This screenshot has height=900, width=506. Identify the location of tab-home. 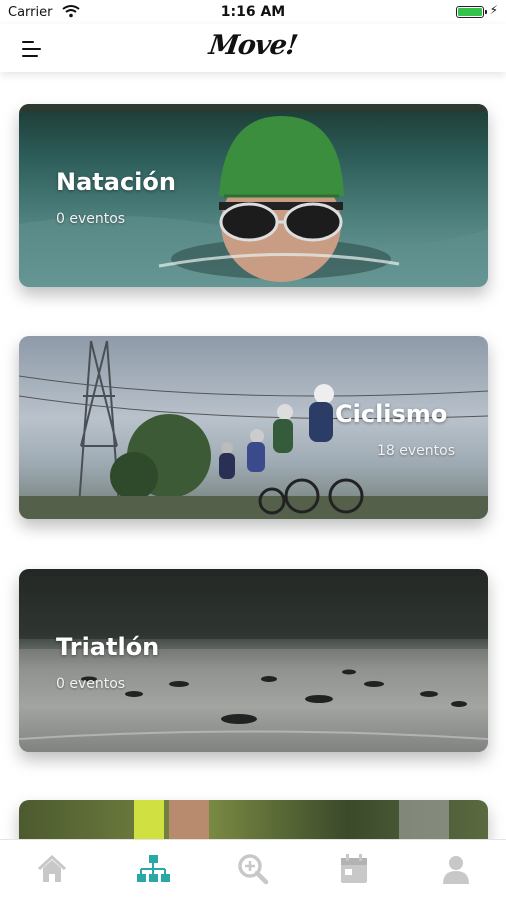
(52, 870).